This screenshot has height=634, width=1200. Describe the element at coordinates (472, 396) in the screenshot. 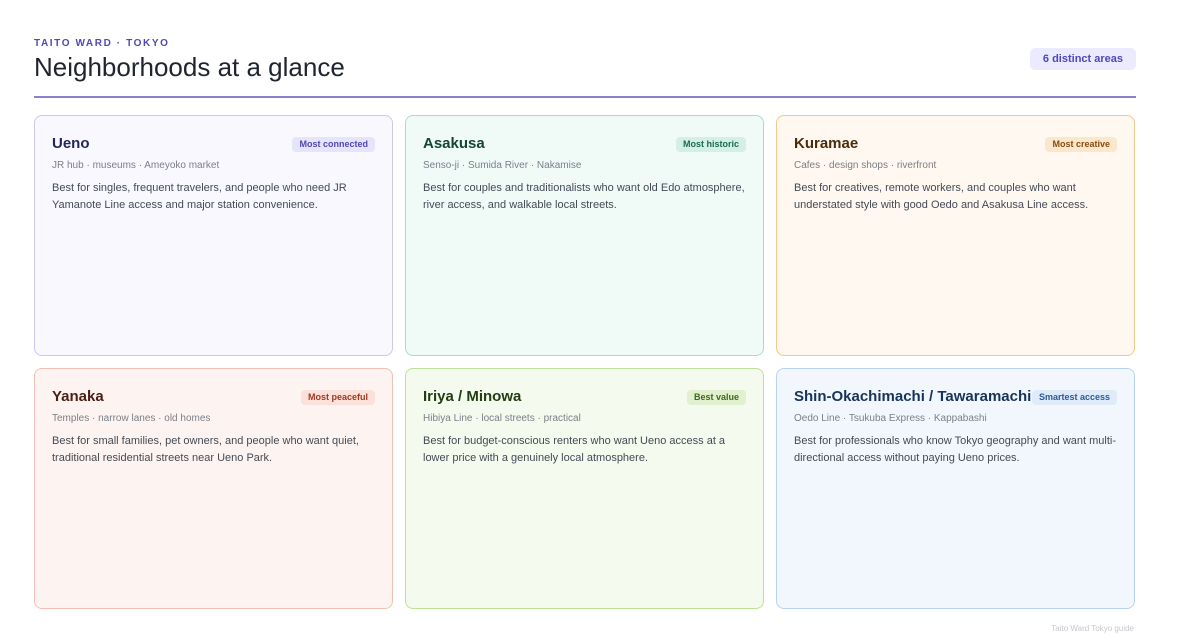

I see `card-title: Iriya / Minowa` at that location.